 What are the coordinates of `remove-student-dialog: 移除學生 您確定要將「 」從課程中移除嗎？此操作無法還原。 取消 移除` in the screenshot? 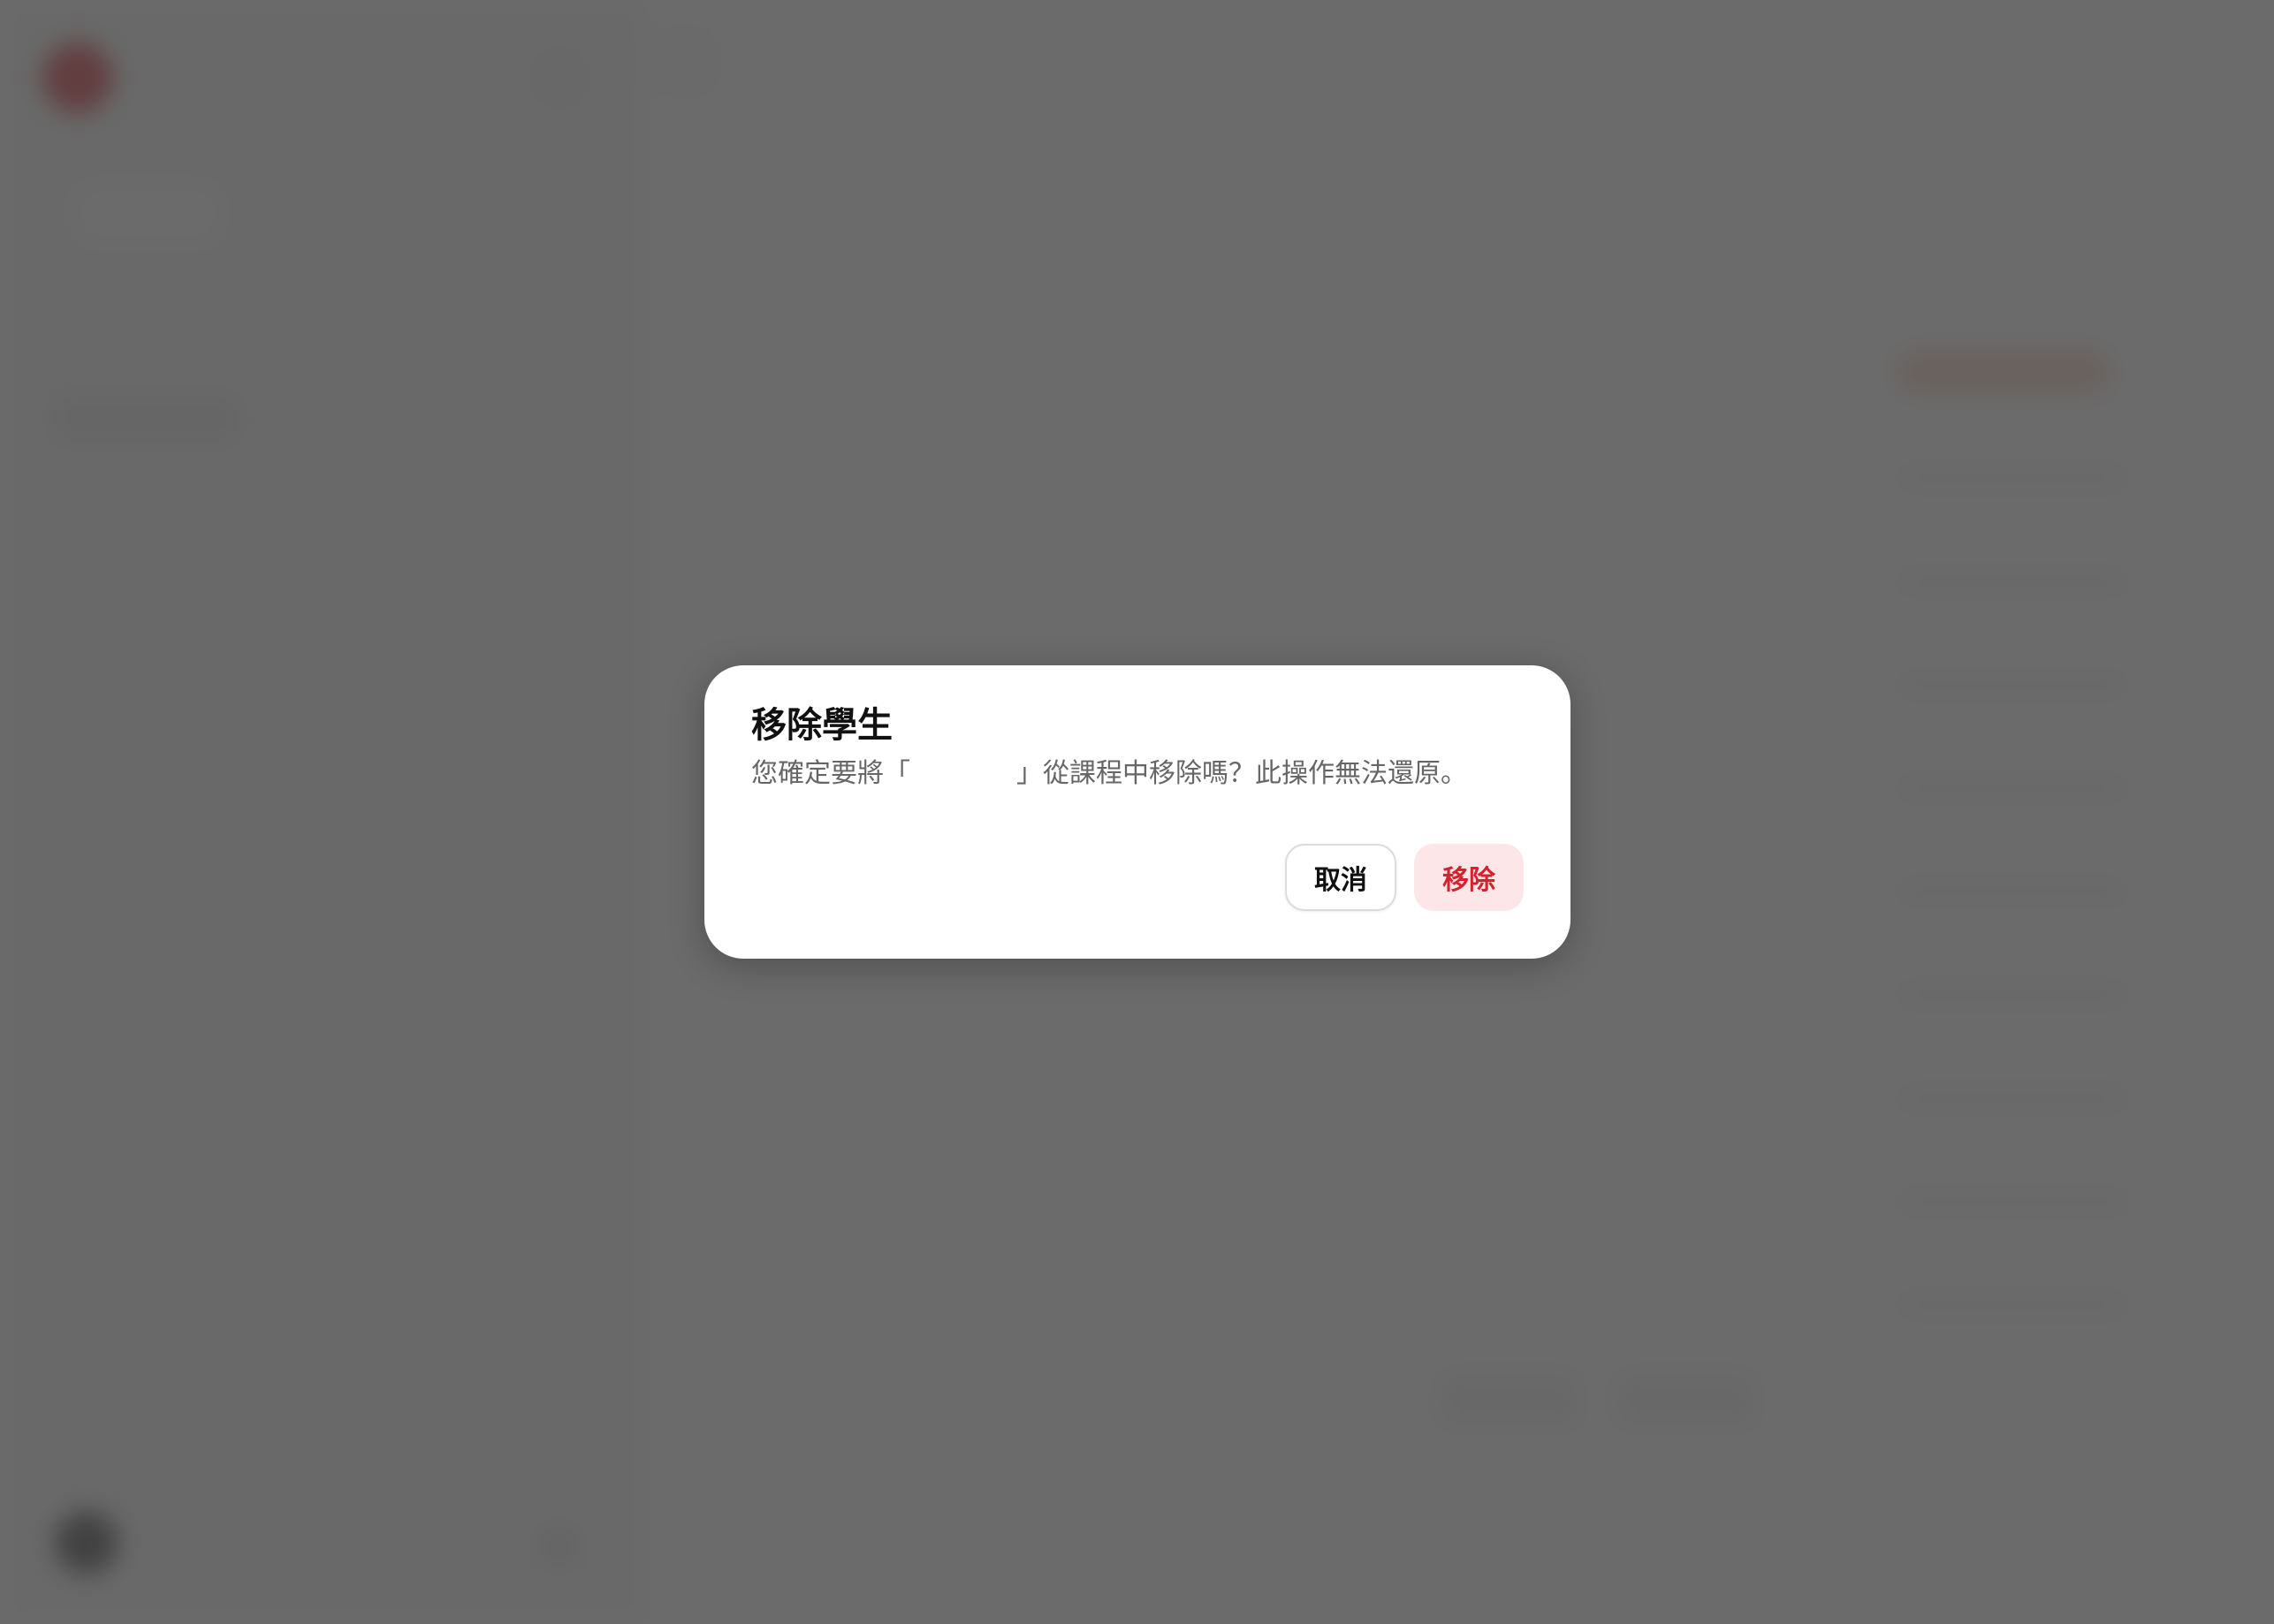 It's located at (1138, 812).